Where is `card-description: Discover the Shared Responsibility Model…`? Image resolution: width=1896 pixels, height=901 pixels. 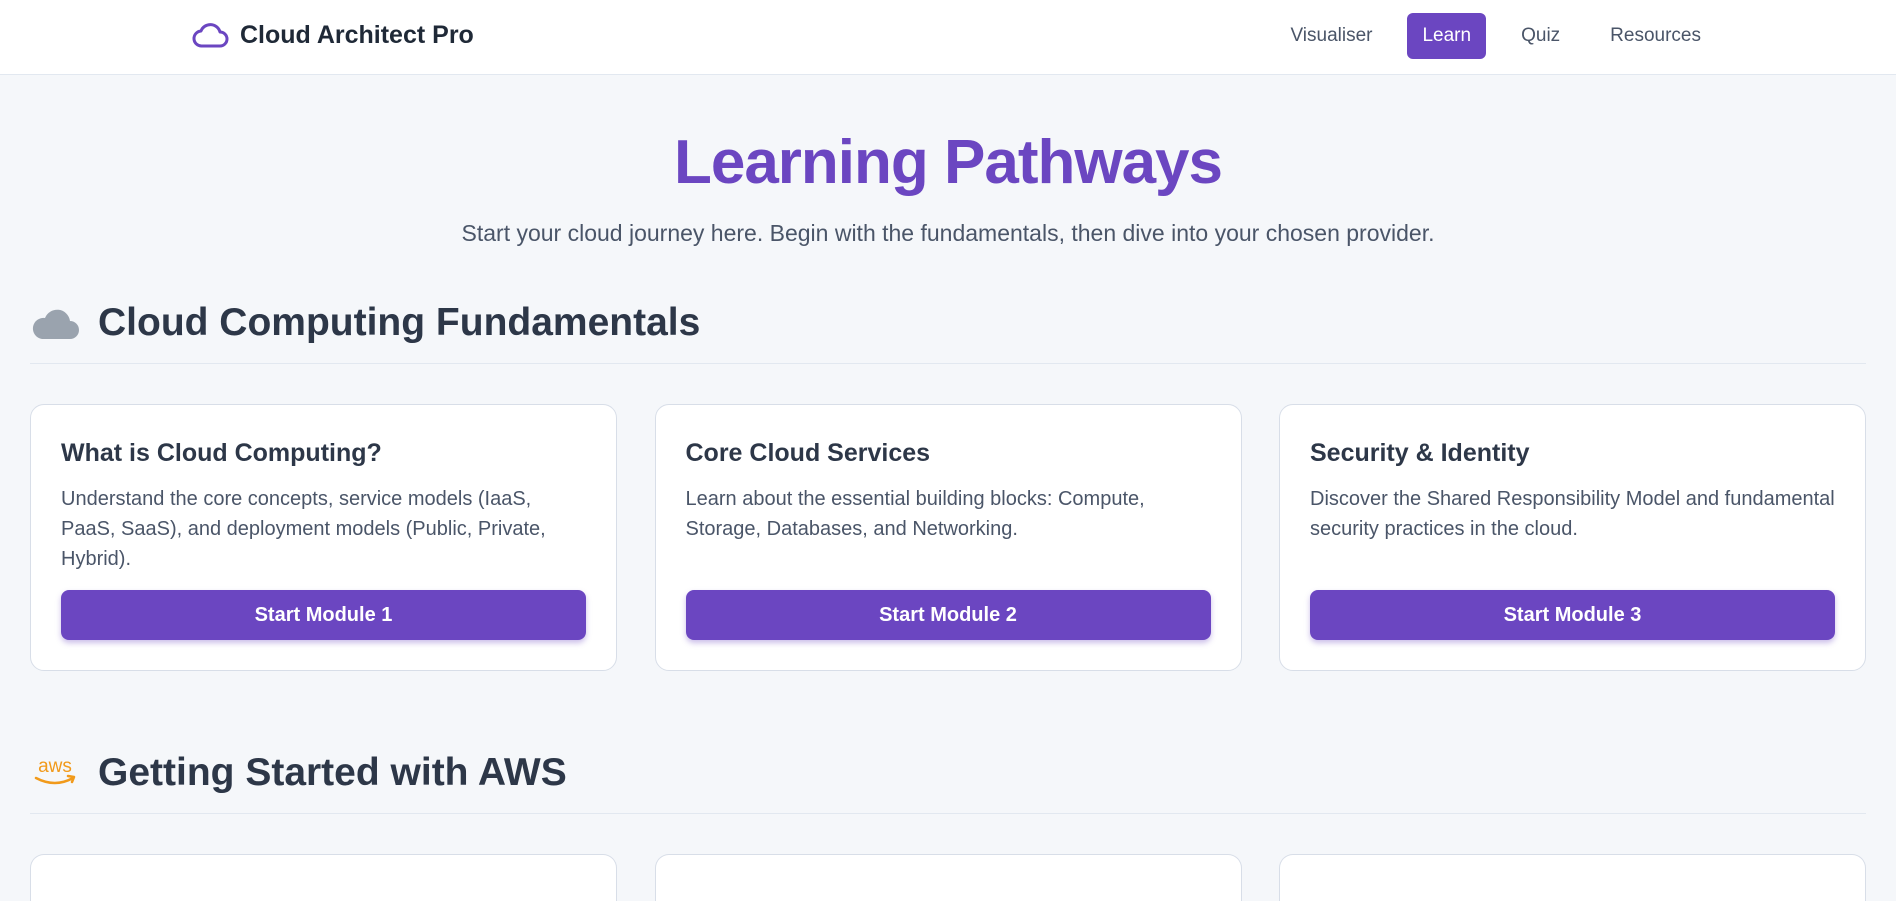 card-description: Discover the Shared Responsibility Model… is located at coordinates (1572, 514).